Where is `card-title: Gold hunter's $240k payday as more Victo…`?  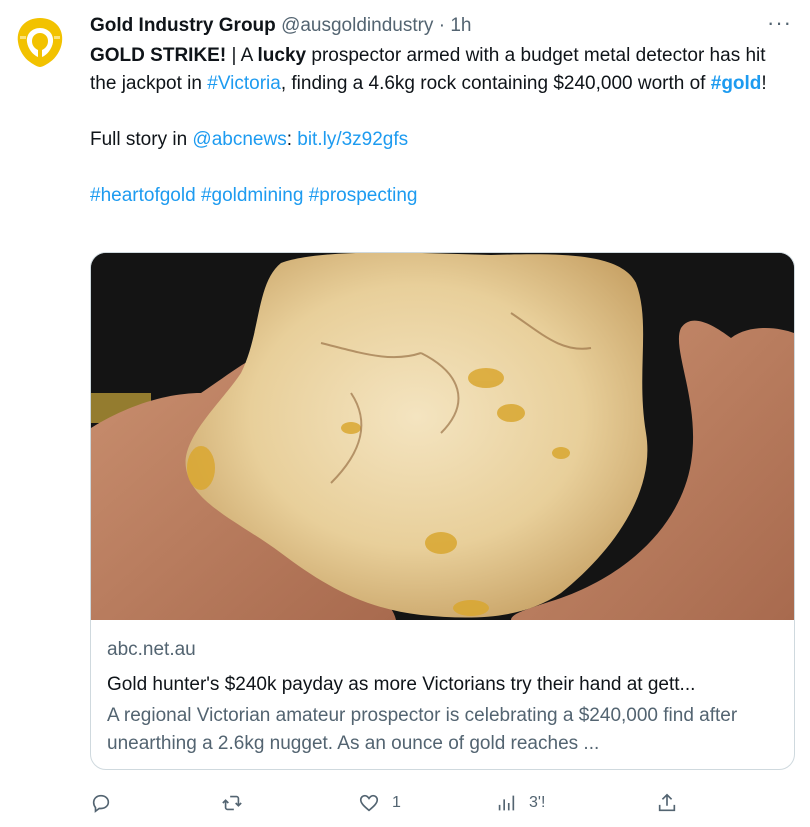
card-title: Gold hunter's $240k payday as more Victo… is located at coordinates (401, 684).